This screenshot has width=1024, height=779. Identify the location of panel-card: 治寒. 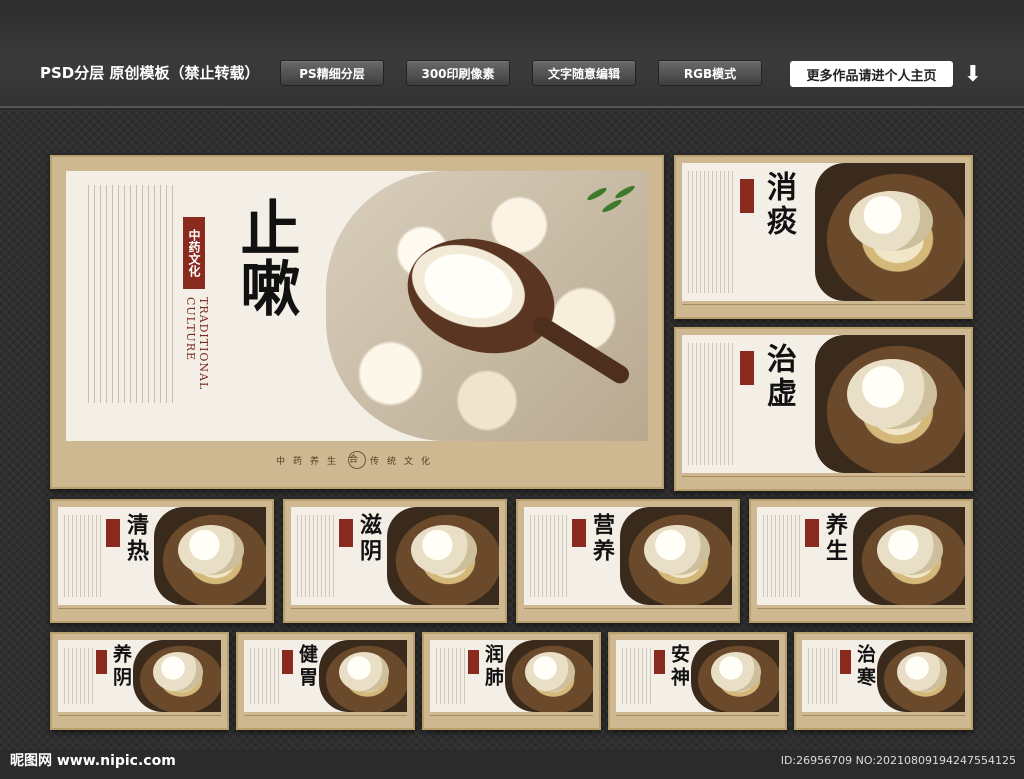
(883, 681).